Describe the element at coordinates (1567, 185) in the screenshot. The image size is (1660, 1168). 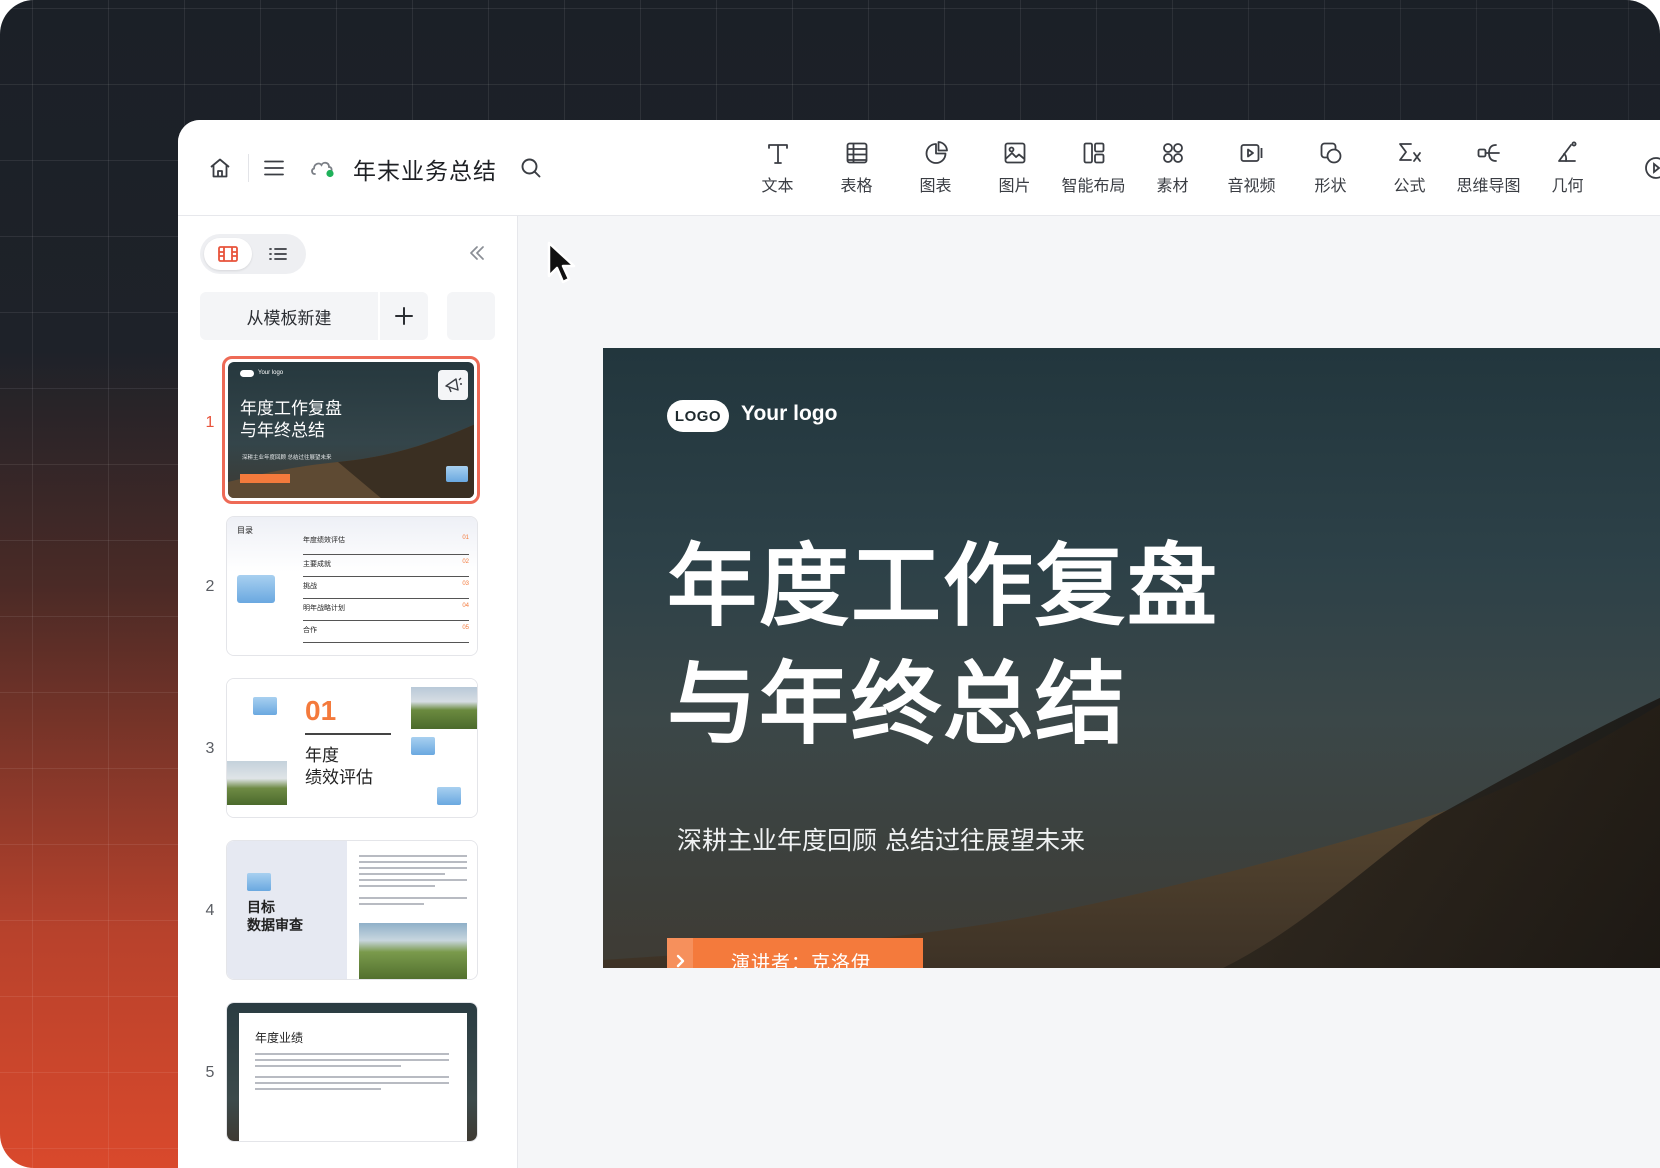
I see `tool-label: 几何` at that location.